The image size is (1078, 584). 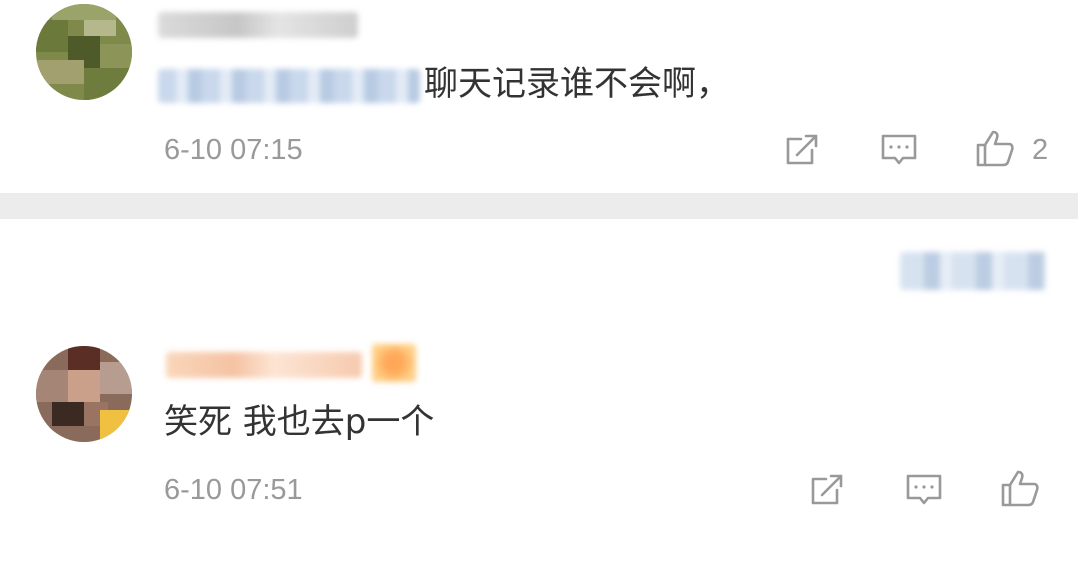 What do you see at coordinates (289, 85) in the screenshot?
I see `mention-link` at bounding box center [289, 85].